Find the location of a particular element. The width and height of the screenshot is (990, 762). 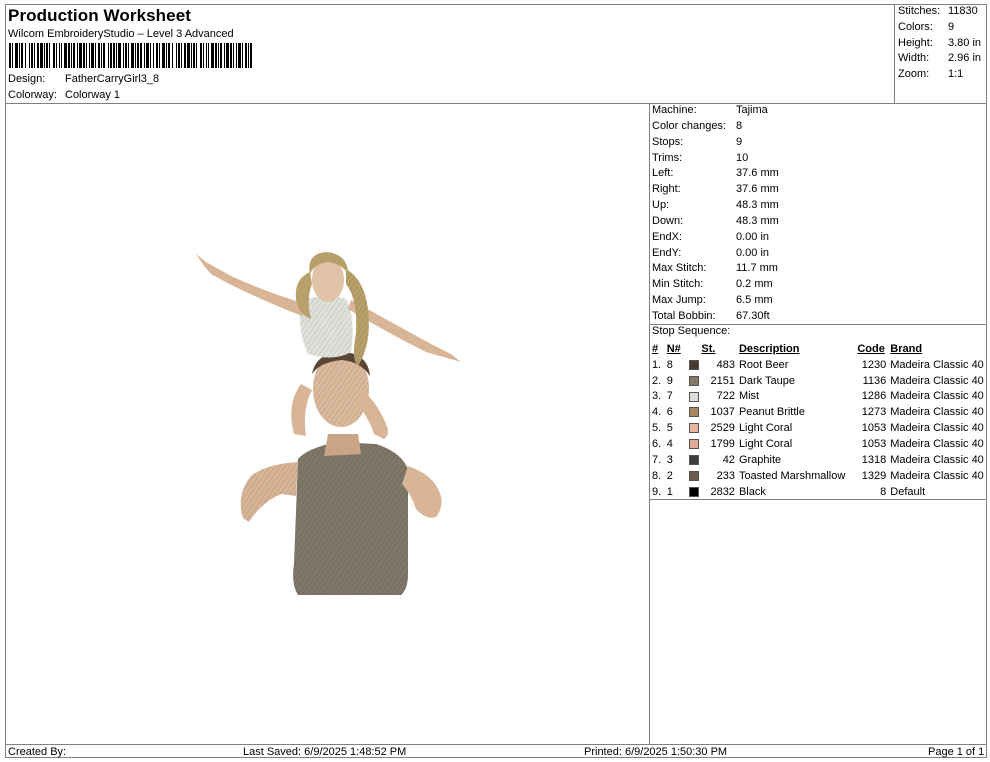

table-row: 7. 3 42 Graphite 1318 Madeira Classic 40 is located at coordinates (820, 460).